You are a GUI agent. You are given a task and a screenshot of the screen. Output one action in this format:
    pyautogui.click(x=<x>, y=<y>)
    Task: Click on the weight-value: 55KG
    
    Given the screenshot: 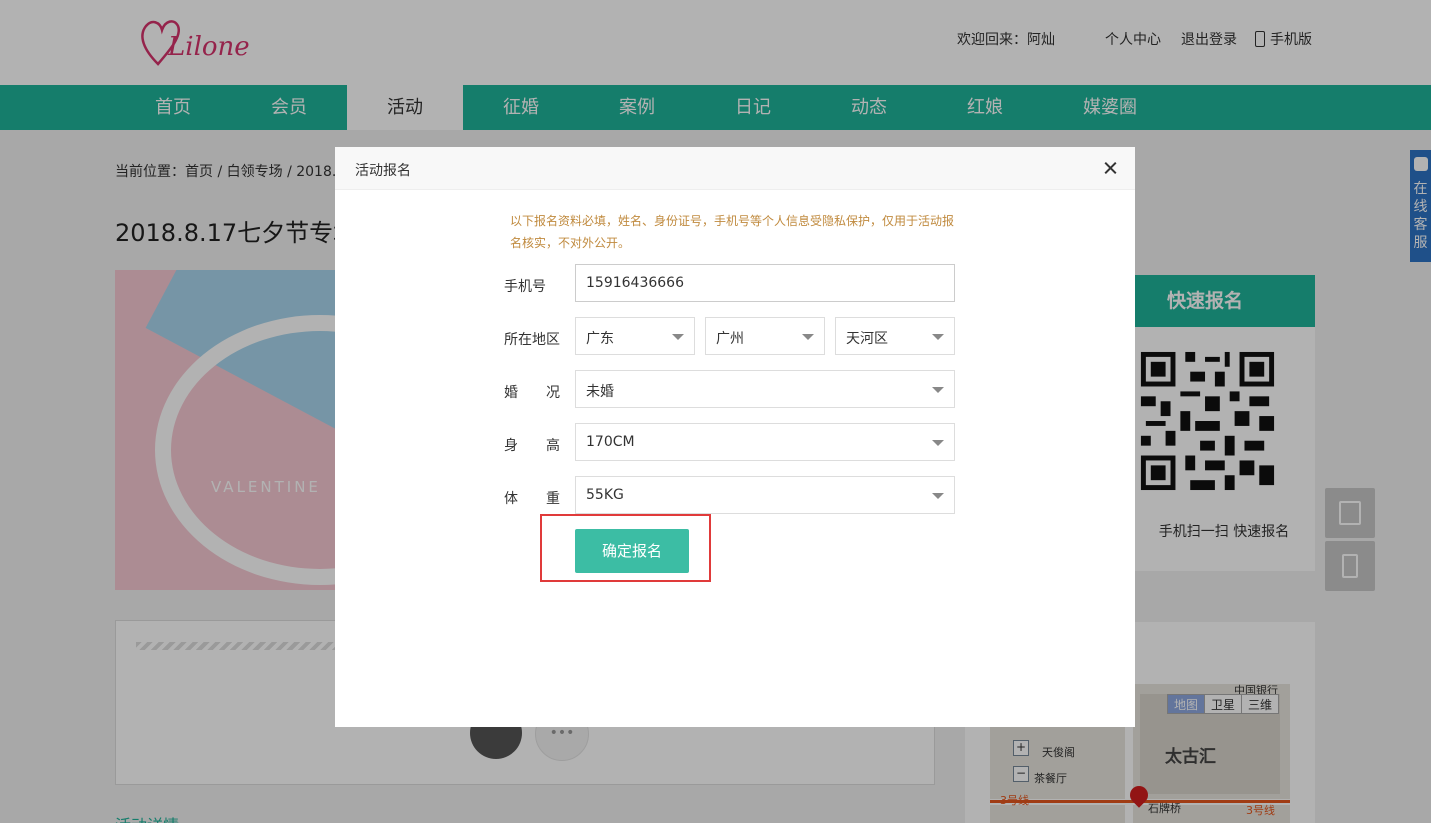 What is the action you would take?
    pyautogui.click(x=605, y=495)
    